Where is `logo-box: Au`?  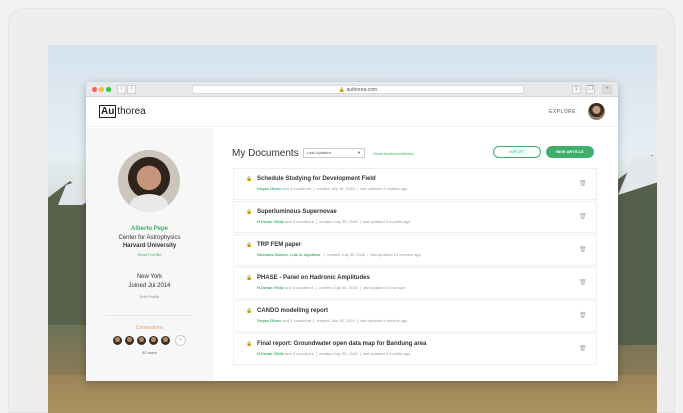 logo-box: Au is located at coordinates (108, 111).